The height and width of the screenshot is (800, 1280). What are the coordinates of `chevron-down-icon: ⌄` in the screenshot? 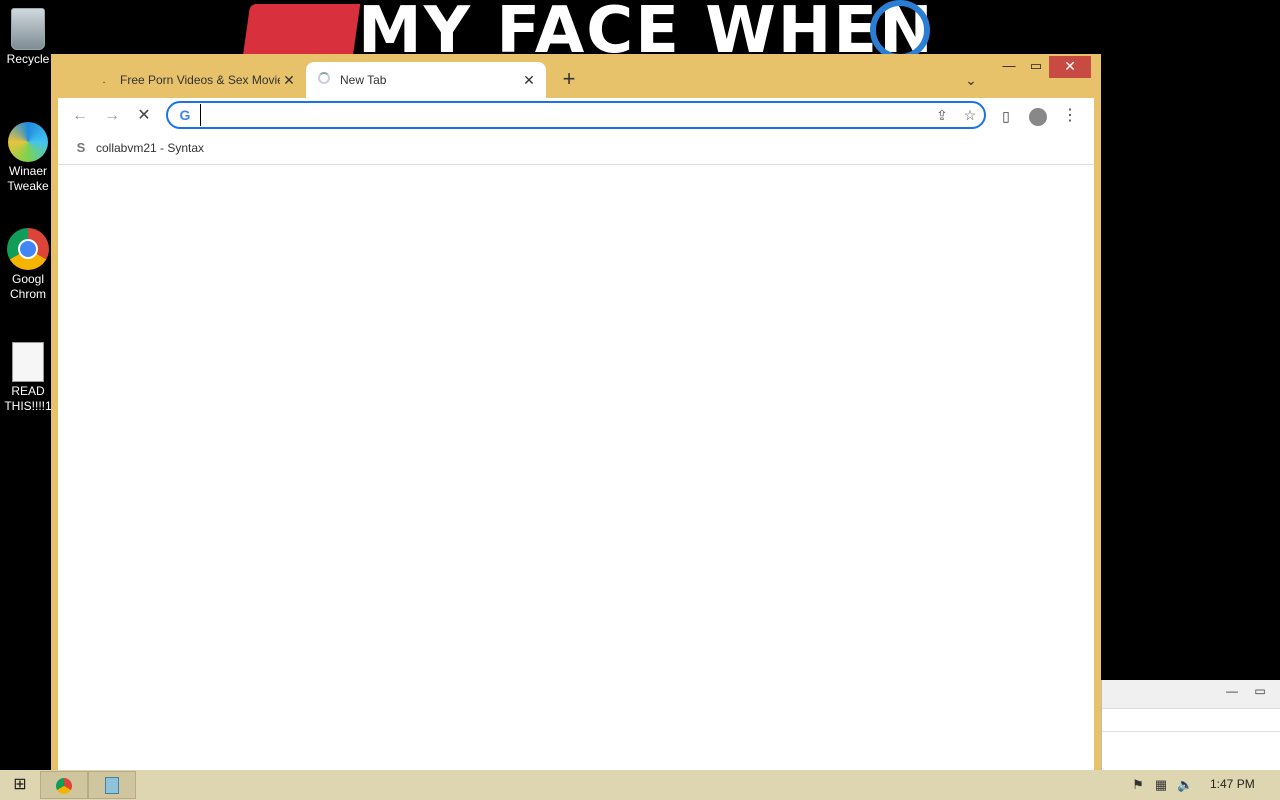 It's located at (971, 80).